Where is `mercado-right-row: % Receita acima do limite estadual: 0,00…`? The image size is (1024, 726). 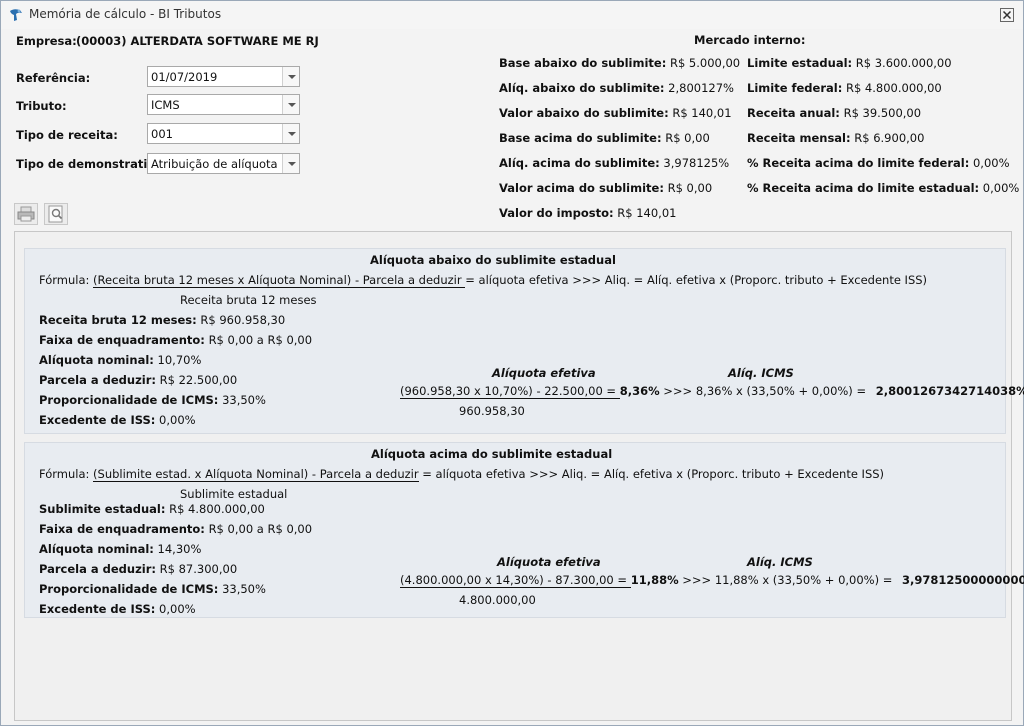
mercado-right-row: % Receita acima do limite estadual: 0,00… is located at coordinates (883, 188).